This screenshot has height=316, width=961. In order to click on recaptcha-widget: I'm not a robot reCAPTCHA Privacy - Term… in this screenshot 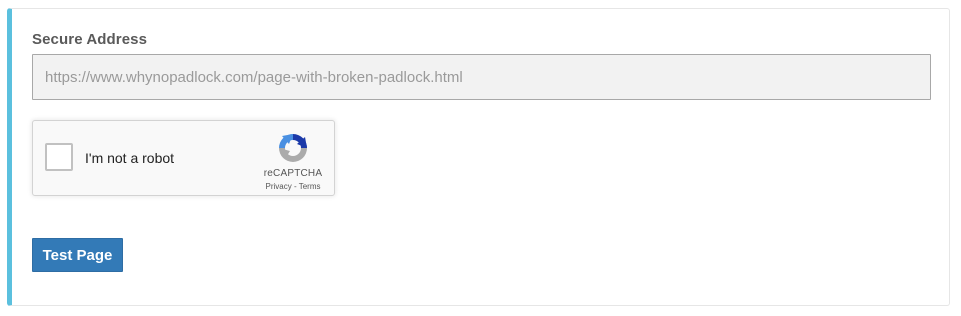, I will do `click(183, 158)`.